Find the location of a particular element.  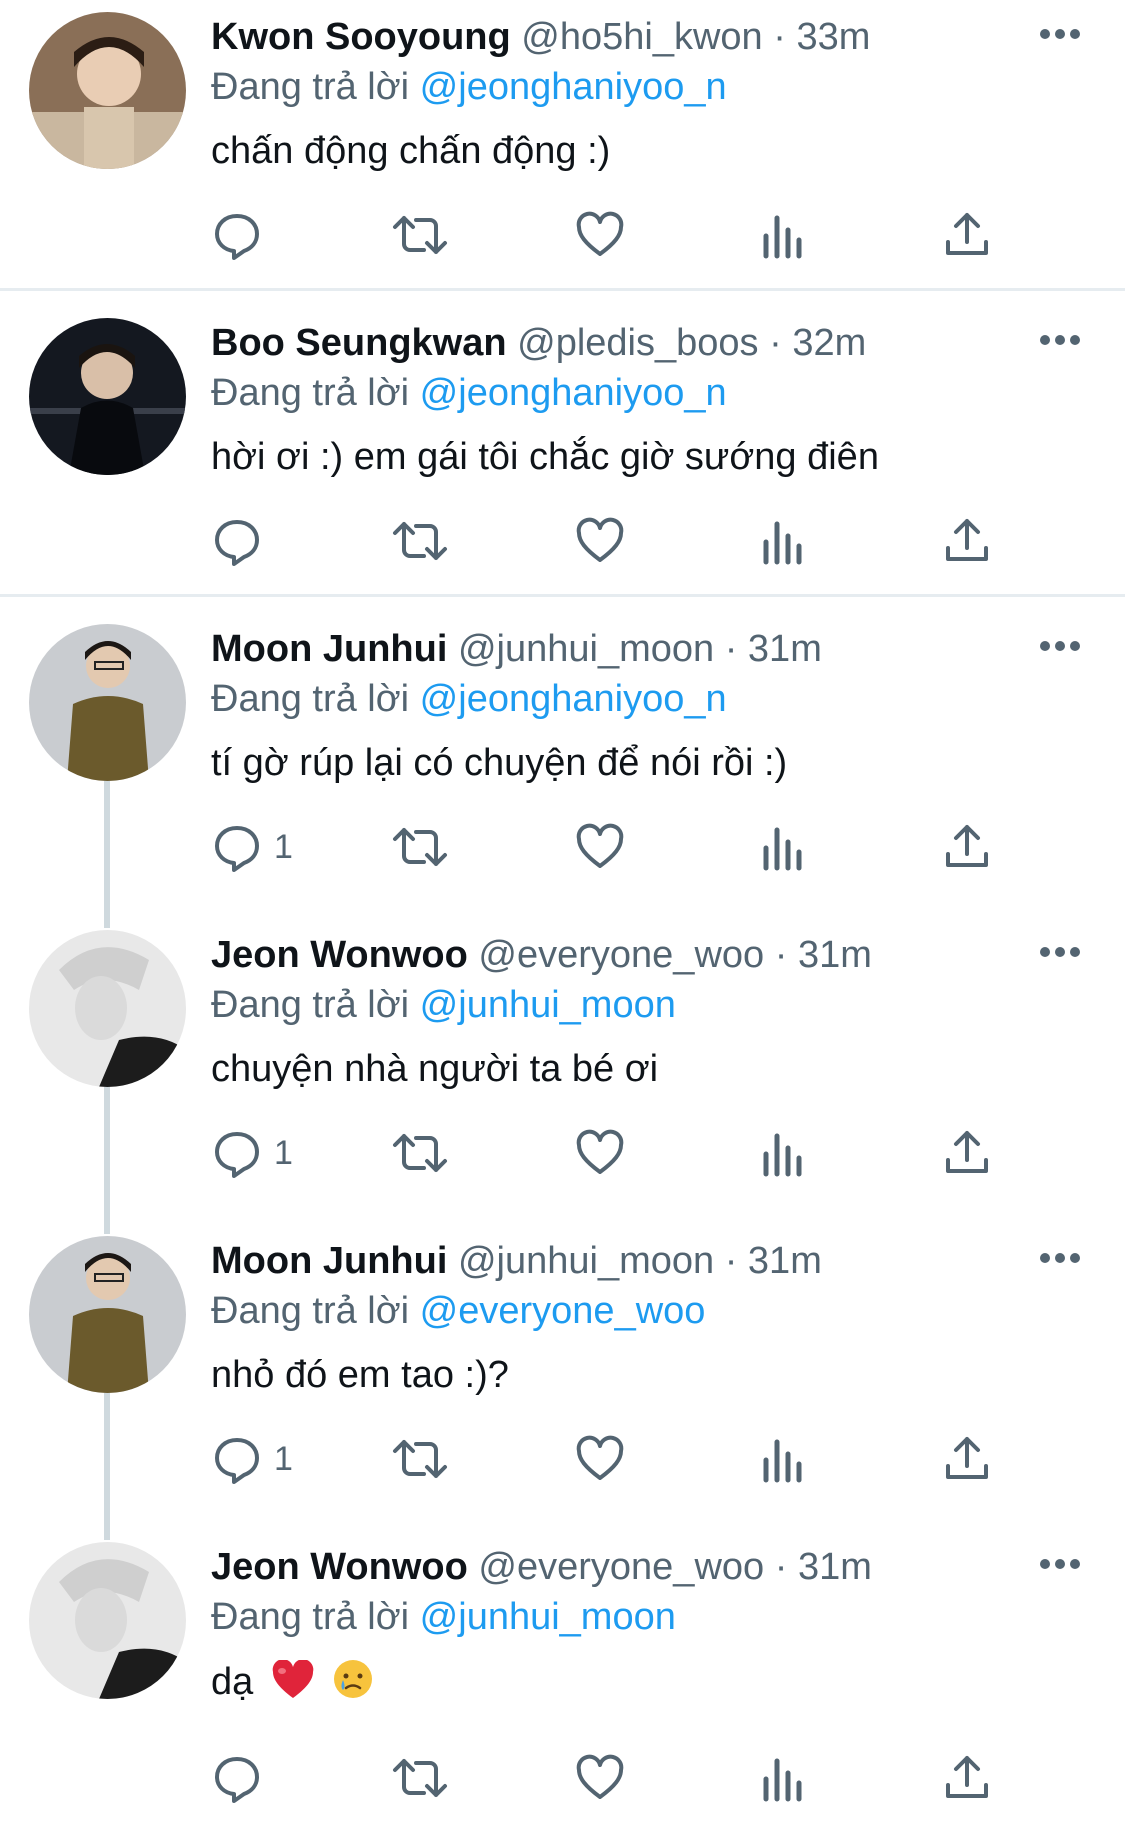

crying-face-emoji is located at coordinates (353, 1684).